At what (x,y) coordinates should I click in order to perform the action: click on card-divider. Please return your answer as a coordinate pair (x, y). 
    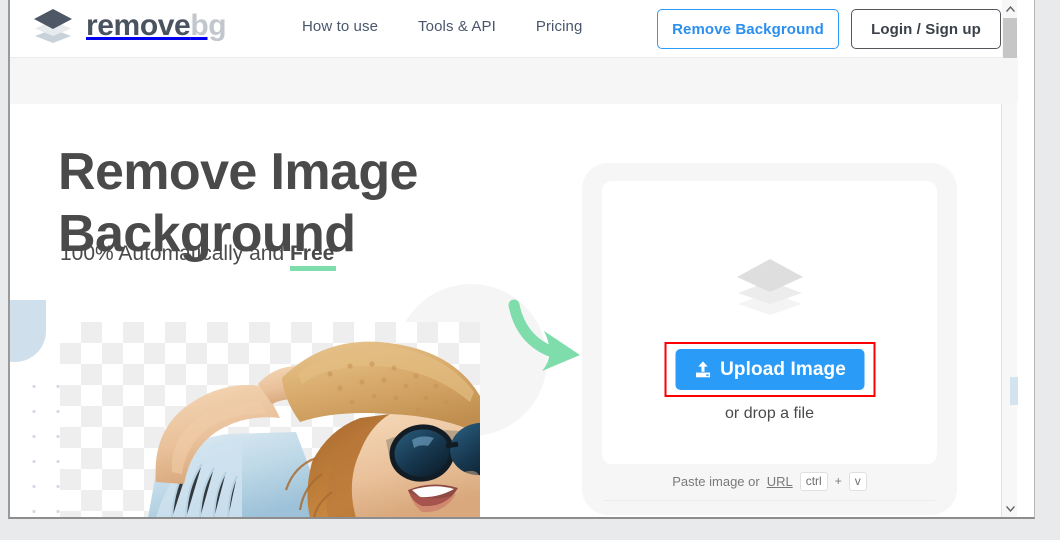
    Looking at the image, I should click on (769, 500).